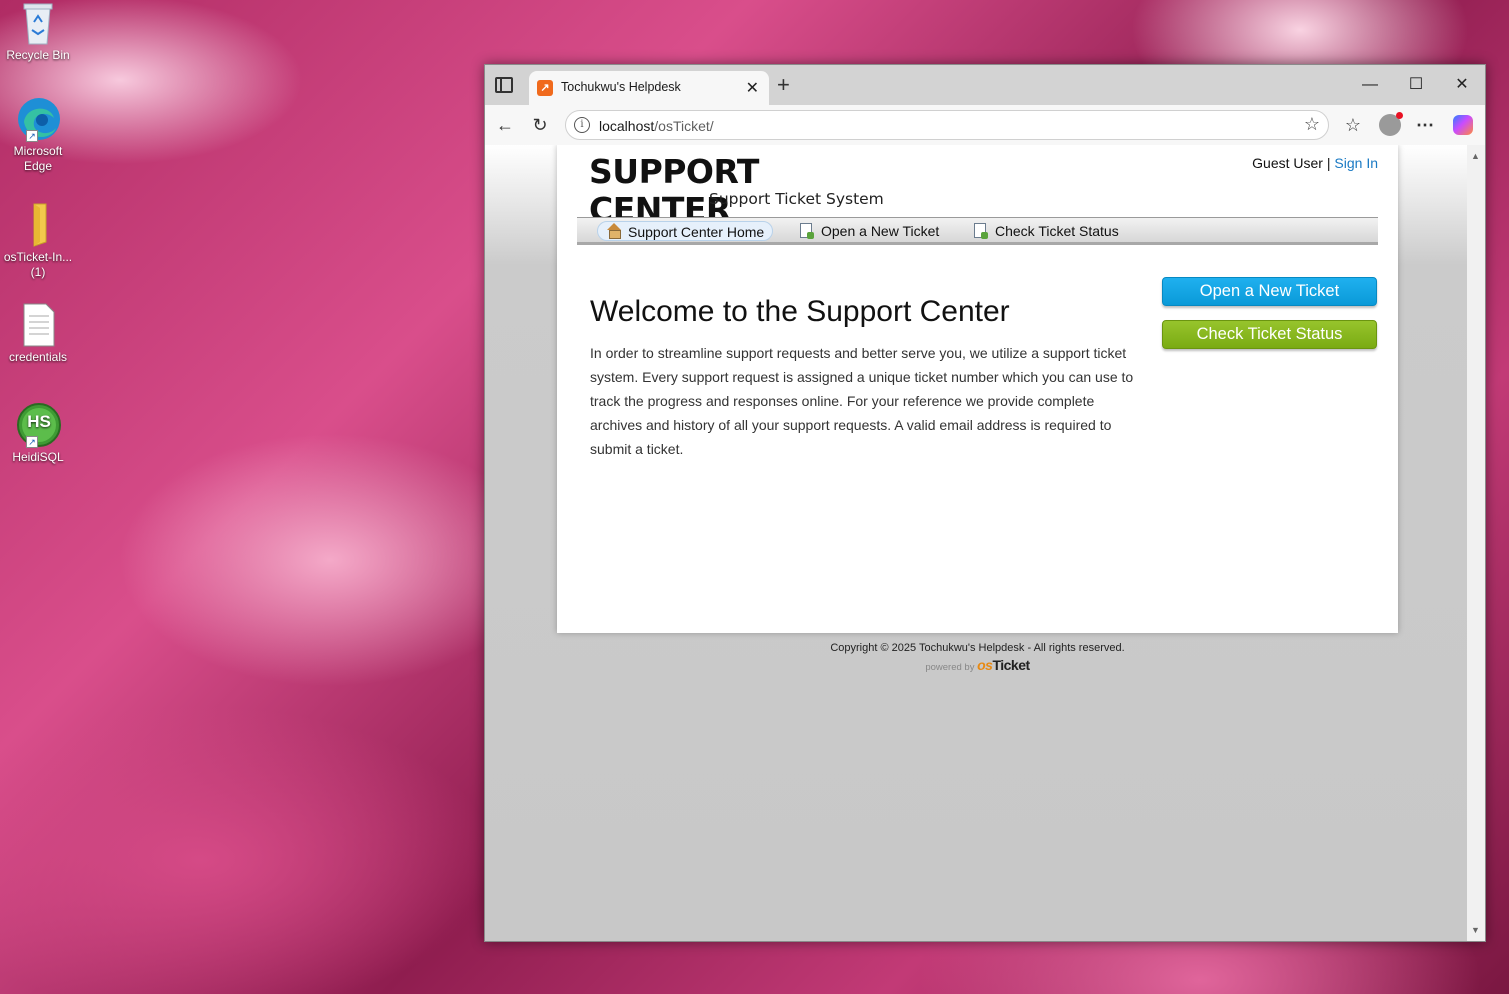 The height and width of the screenshot is (994, 1509). I want to click on refresh-button: ↻, so click(540, 125).